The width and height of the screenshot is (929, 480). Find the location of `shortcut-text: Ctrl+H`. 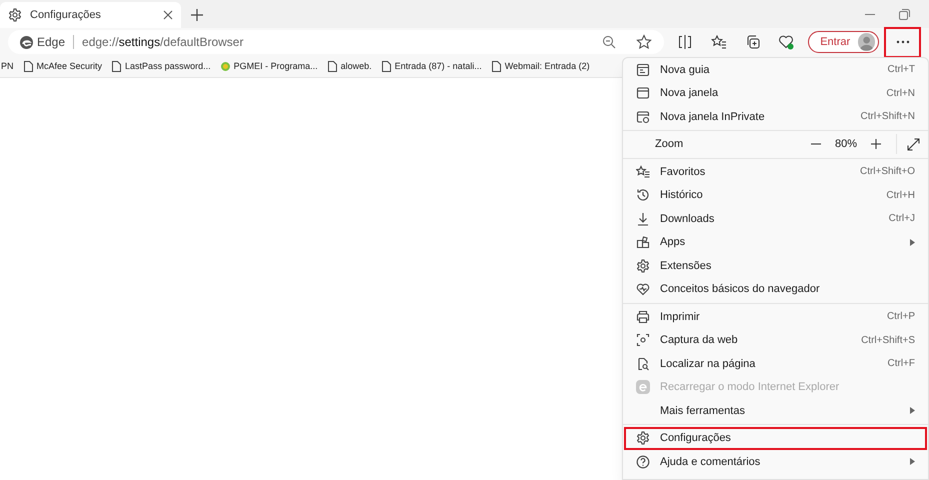

shortcut-text: Ctrl+H is located at coordinates (900, 195).